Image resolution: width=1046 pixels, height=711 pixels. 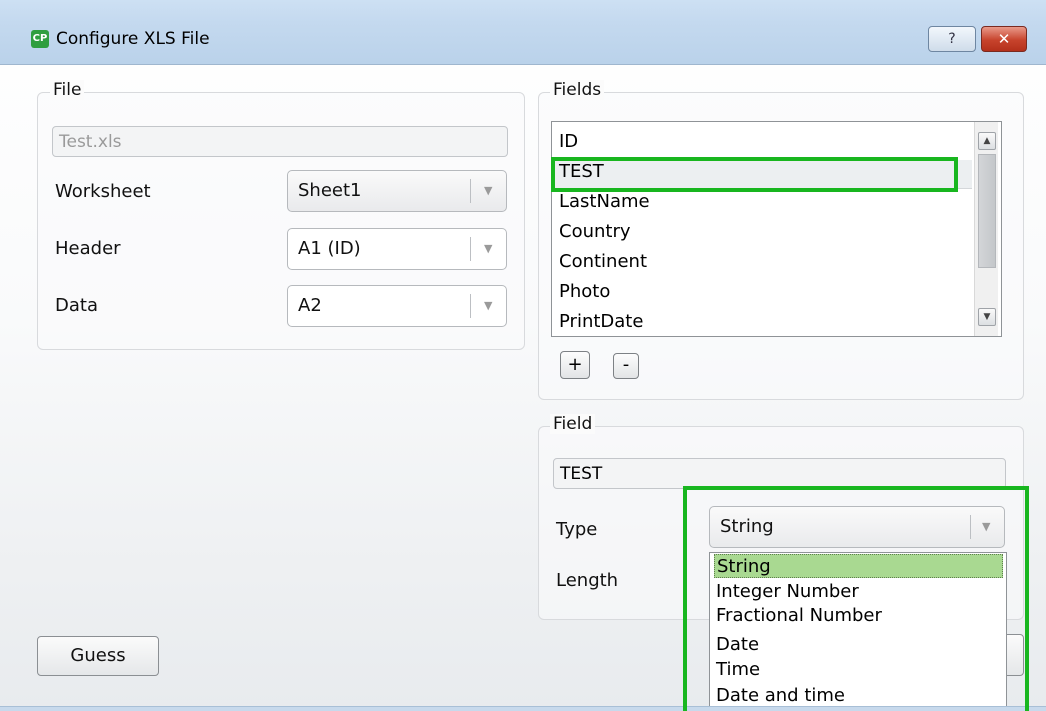 What do you see at coordinates (133, 39) in the screenshot?
I see `window-title: Configure XLS File` at bounding box center [133, 39].